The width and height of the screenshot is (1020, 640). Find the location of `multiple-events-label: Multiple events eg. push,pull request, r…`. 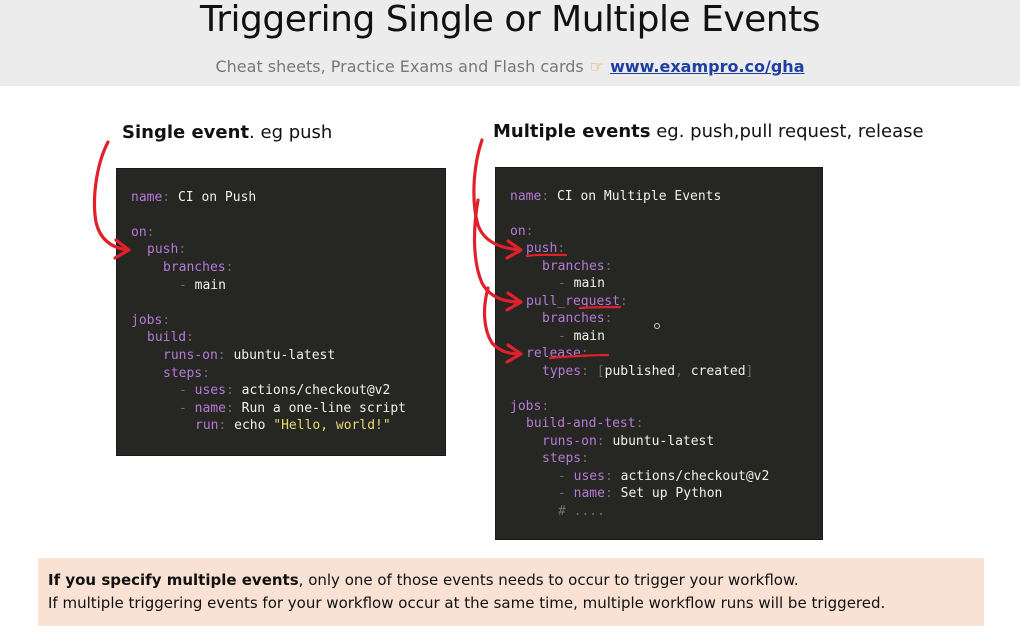

multiple-events-label: Multiple events eg. push,pull request, r… is located at coordinates (708, 131).